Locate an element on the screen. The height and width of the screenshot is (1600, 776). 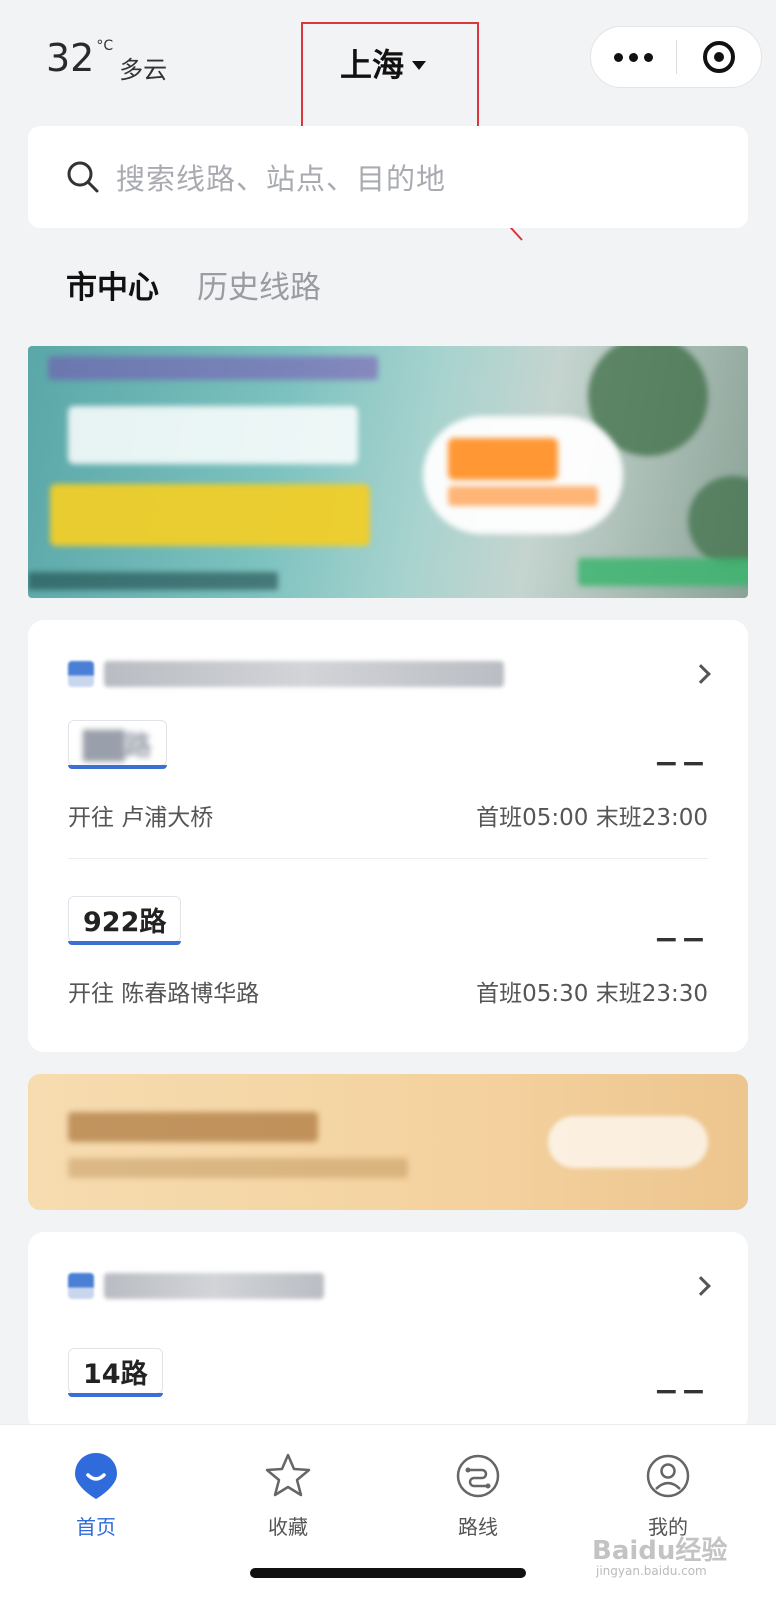
star-icon is located at coordinates (288, 1475).